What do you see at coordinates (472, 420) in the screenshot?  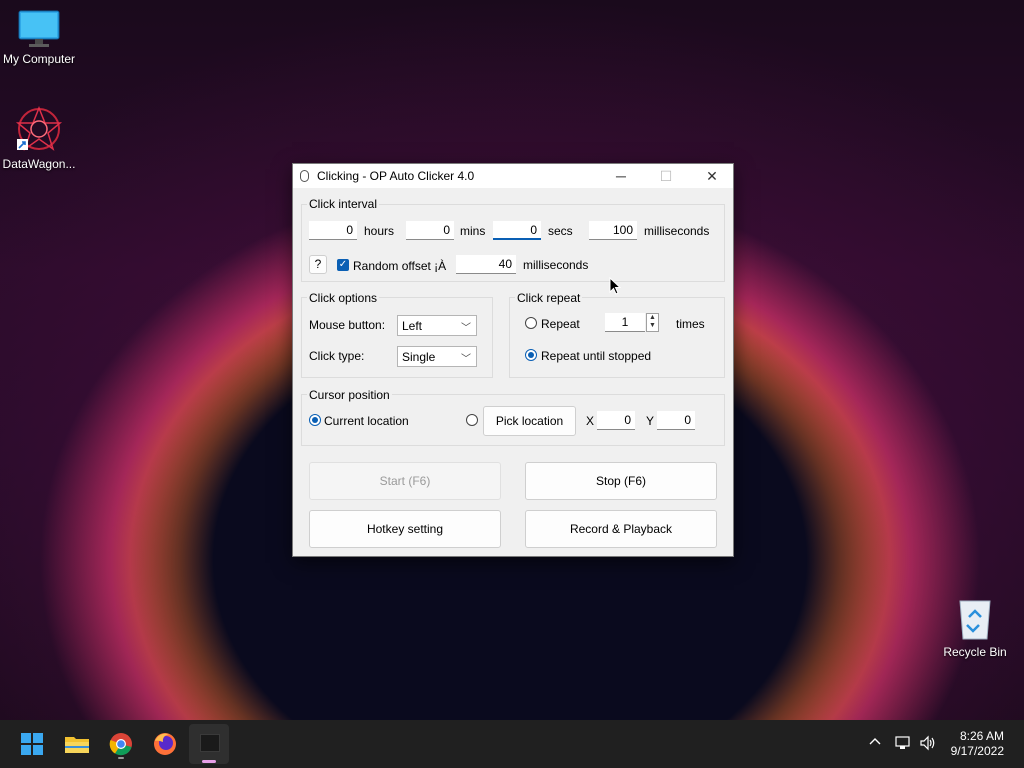 I see `pick-location-radio` at bounding box center [472, 420].